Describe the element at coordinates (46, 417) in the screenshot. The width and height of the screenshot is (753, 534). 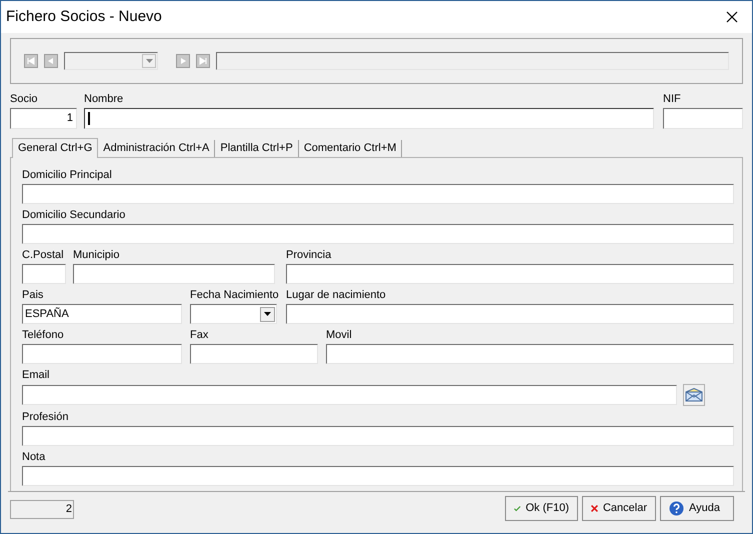
I see `field-label: Profesión` at that location.